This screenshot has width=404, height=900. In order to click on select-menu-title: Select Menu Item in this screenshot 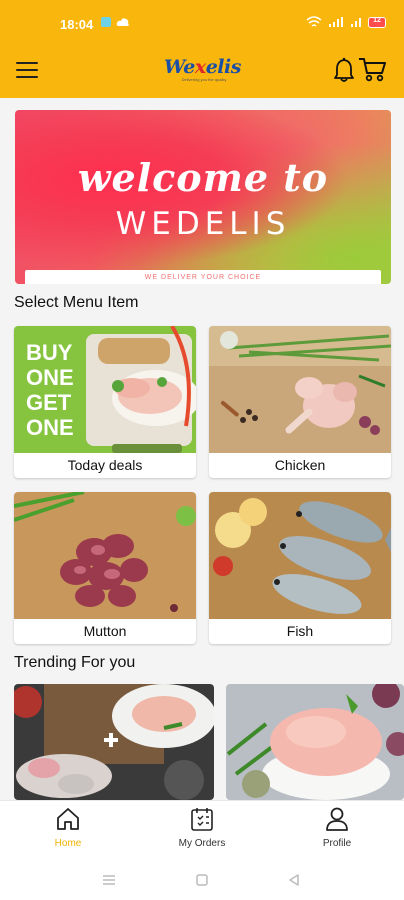, I will do `click(76, 302)`.